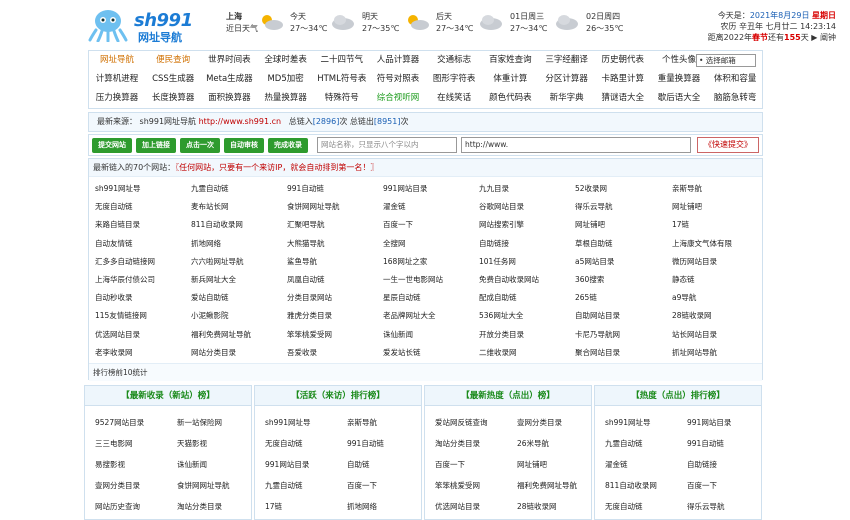 The width and height of the screenshot is (850, 520). What do you see at coordinates (702, 243) in the screenshot?
I see `link-item: 上海康文气体有限` at bounding box center [702, 243].